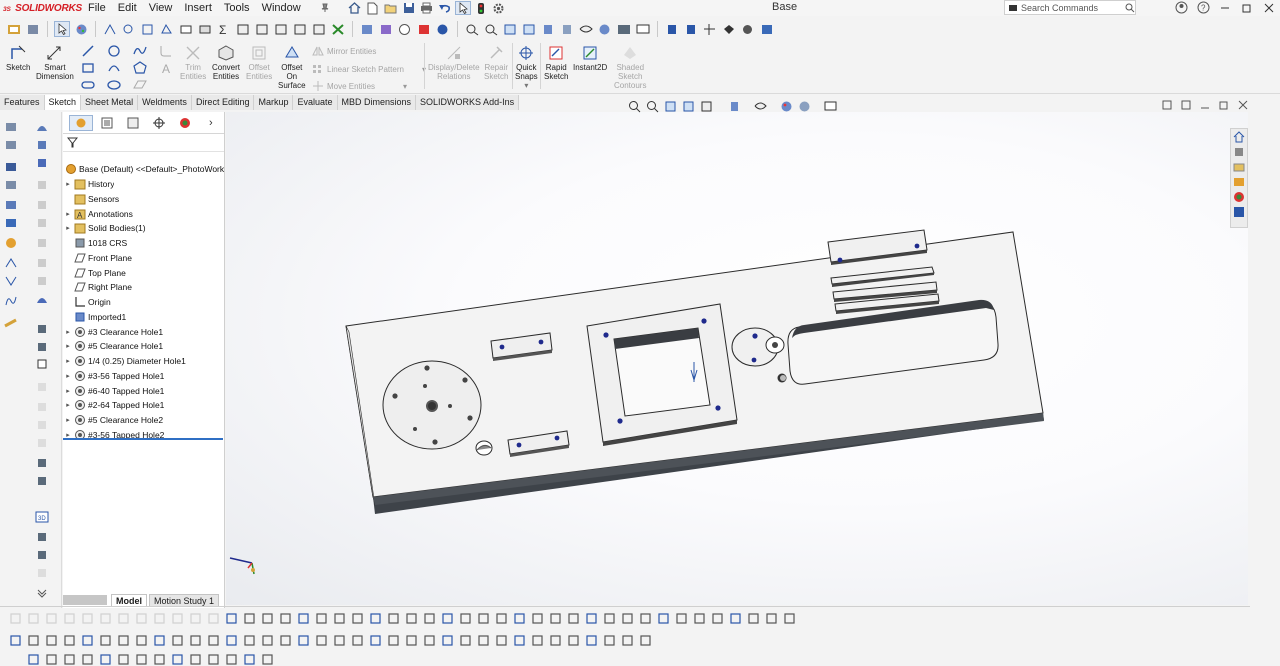 The width and height of the screenshot is (1280, 666). I want to click on rollback-bar, so click(143, 439).